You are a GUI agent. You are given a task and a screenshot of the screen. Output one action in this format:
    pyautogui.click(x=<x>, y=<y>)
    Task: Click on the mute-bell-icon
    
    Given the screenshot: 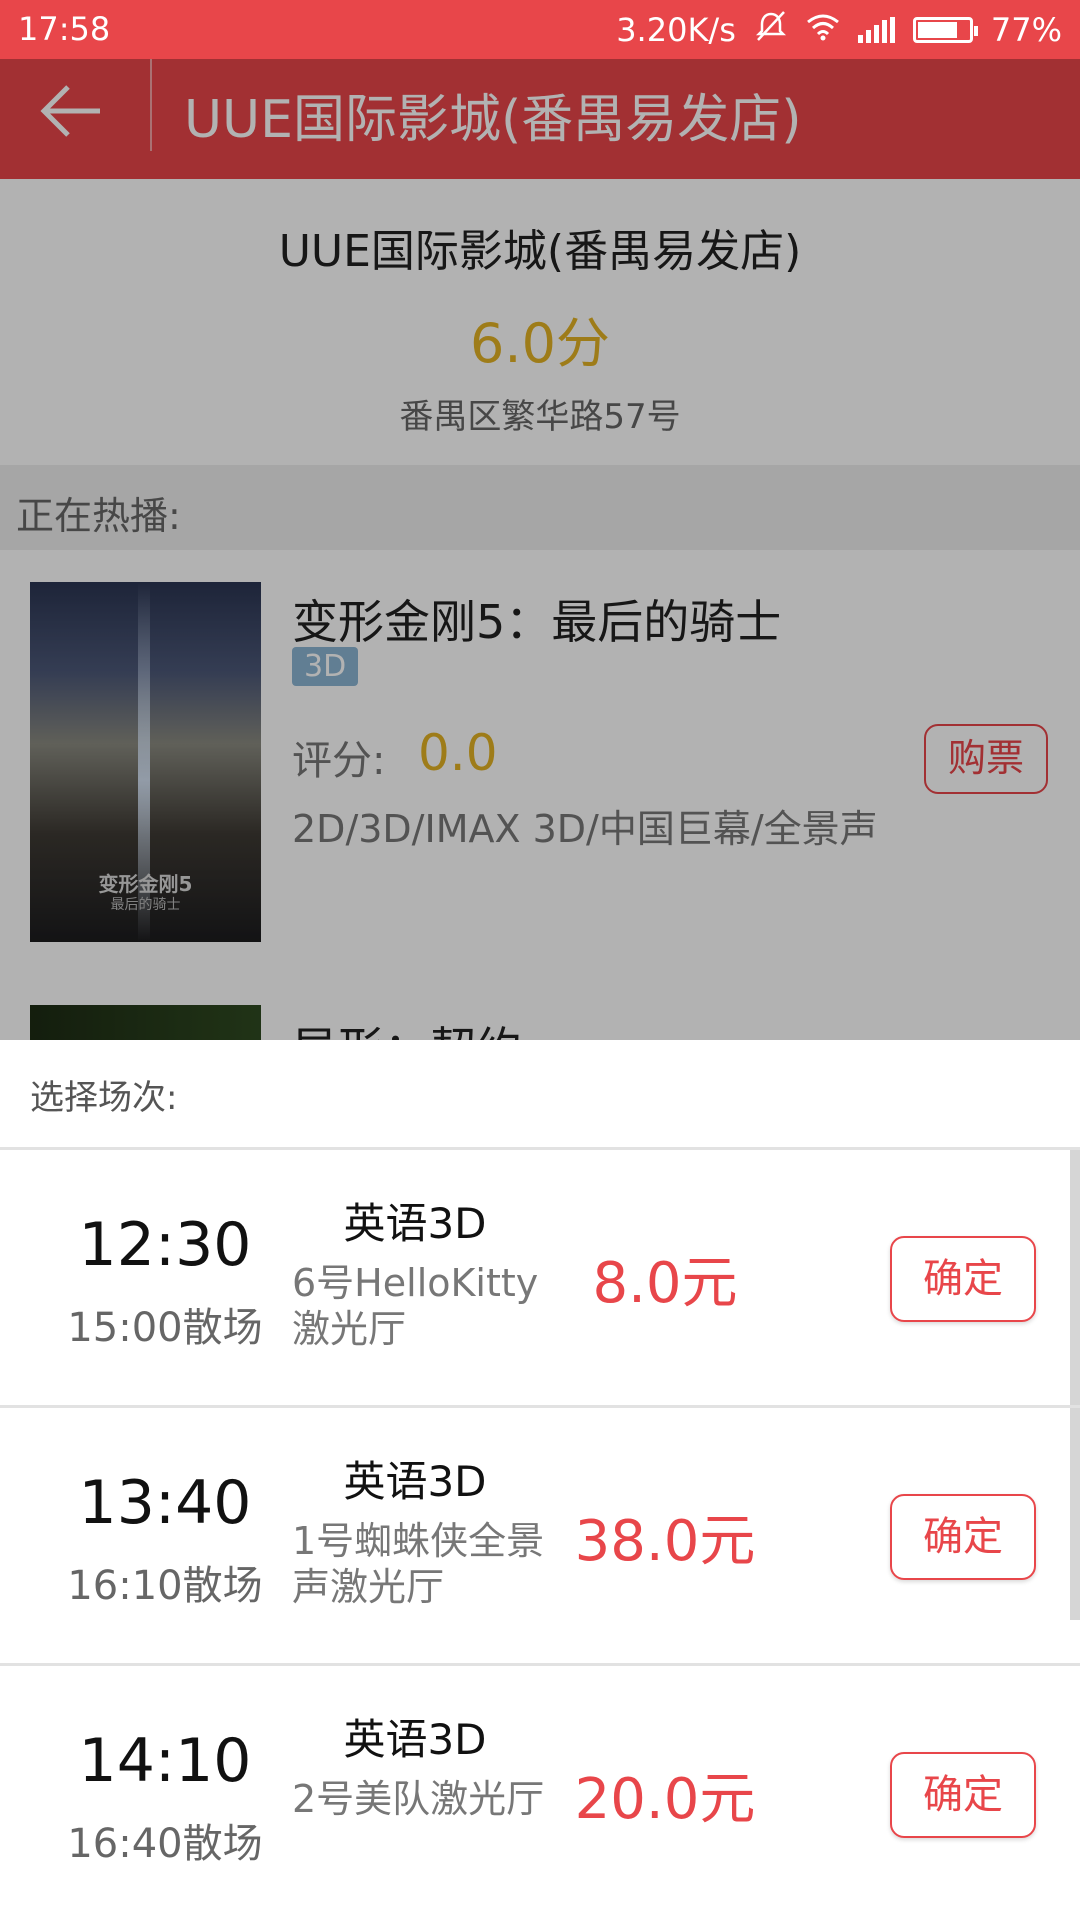 What is the action you would take?
    pyautogui.click(x=771, y=30)
    